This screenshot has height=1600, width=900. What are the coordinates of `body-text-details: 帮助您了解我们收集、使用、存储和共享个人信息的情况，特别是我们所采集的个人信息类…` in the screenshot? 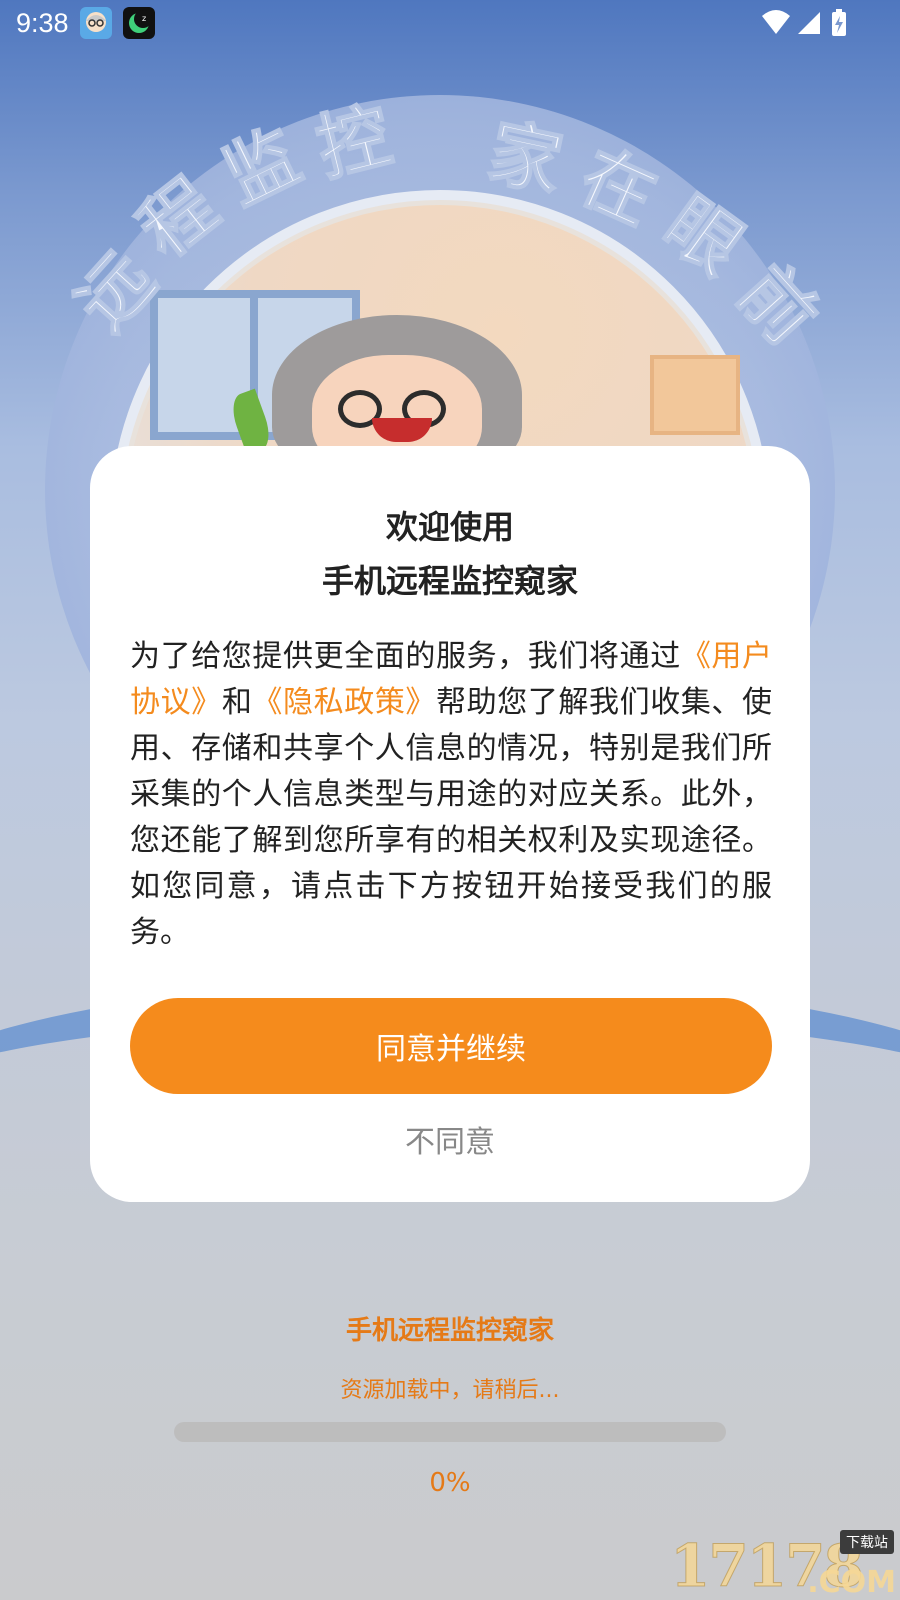 It's located at (451, 817).